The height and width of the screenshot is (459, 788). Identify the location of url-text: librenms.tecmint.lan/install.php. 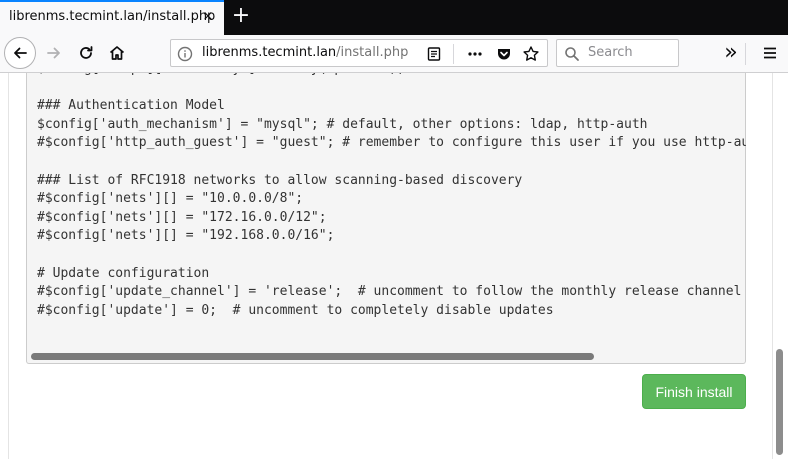
(305, 52).